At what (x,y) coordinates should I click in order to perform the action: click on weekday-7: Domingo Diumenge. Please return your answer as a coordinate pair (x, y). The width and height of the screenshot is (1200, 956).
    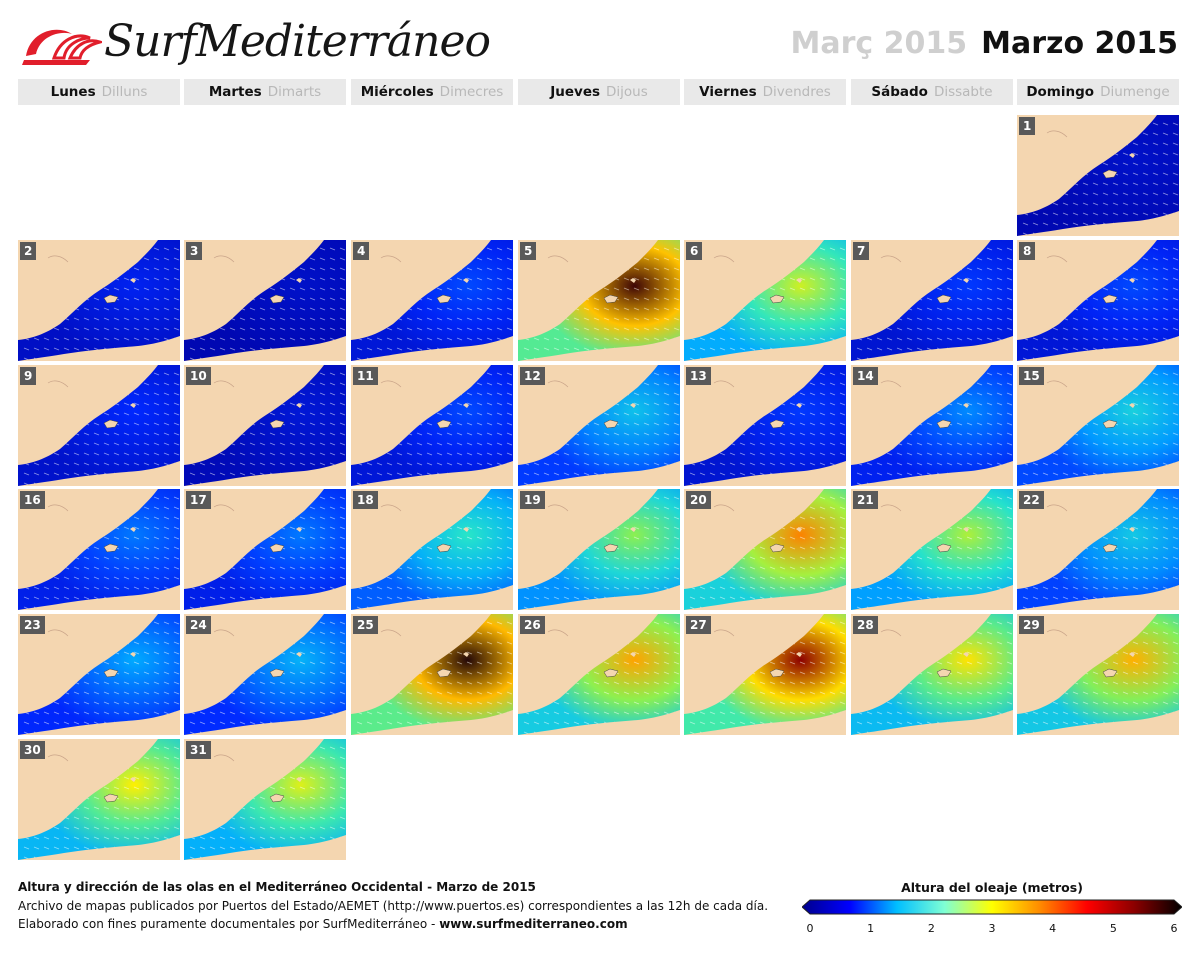
    Looking at the image, I should click on (1098, 92).